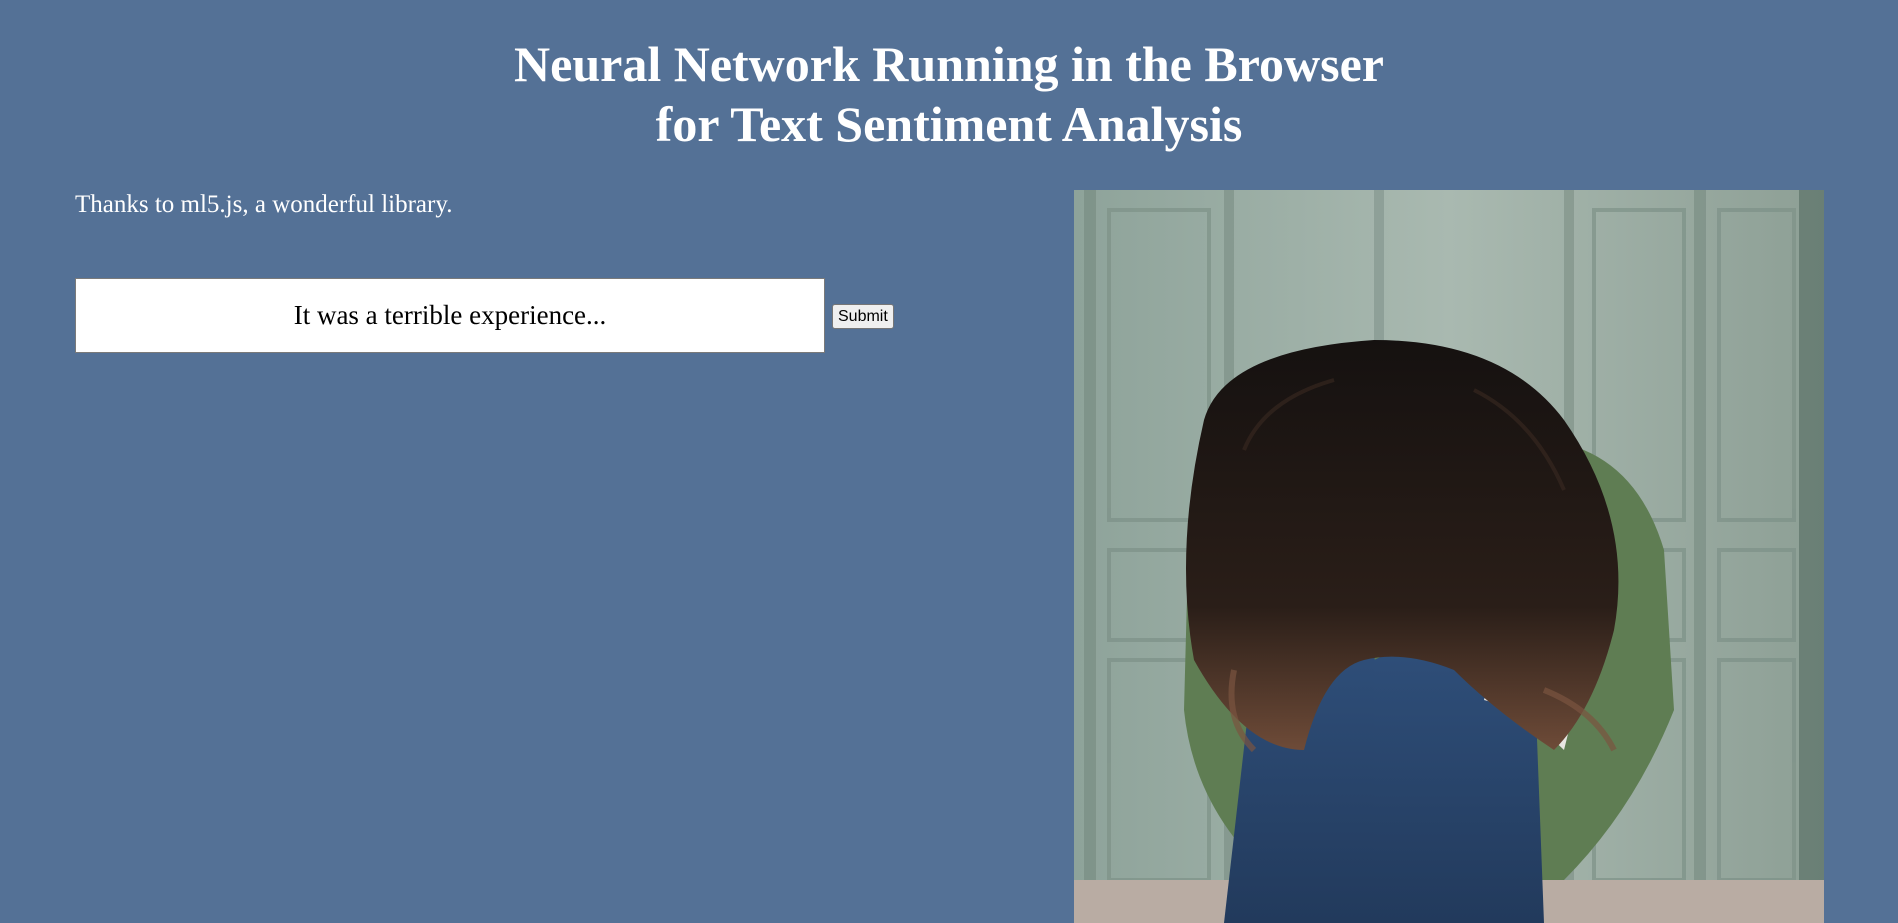  Describe the element at coordinates (863, 316) in the screenshot. I see `submit-button: Submit` at that location.